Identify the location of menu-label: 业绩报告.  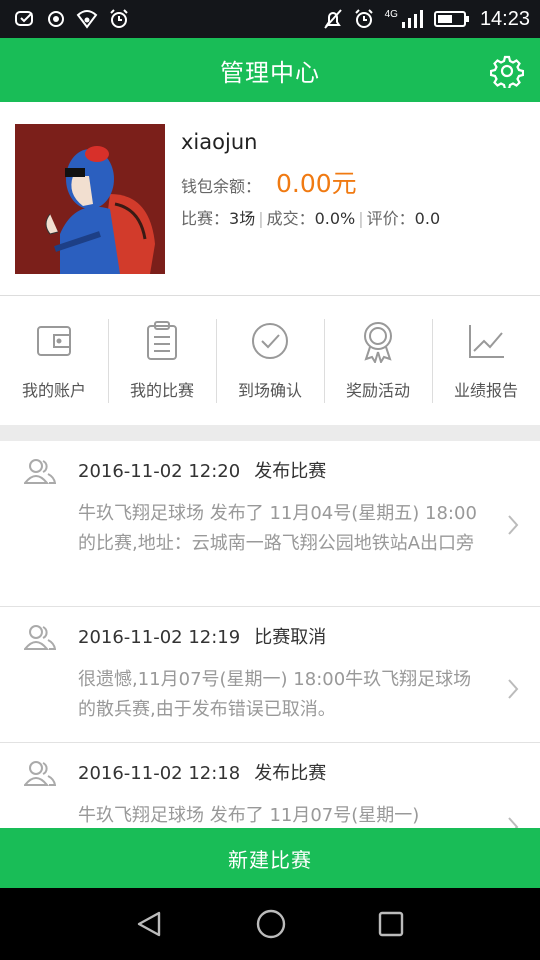
(485, 390).